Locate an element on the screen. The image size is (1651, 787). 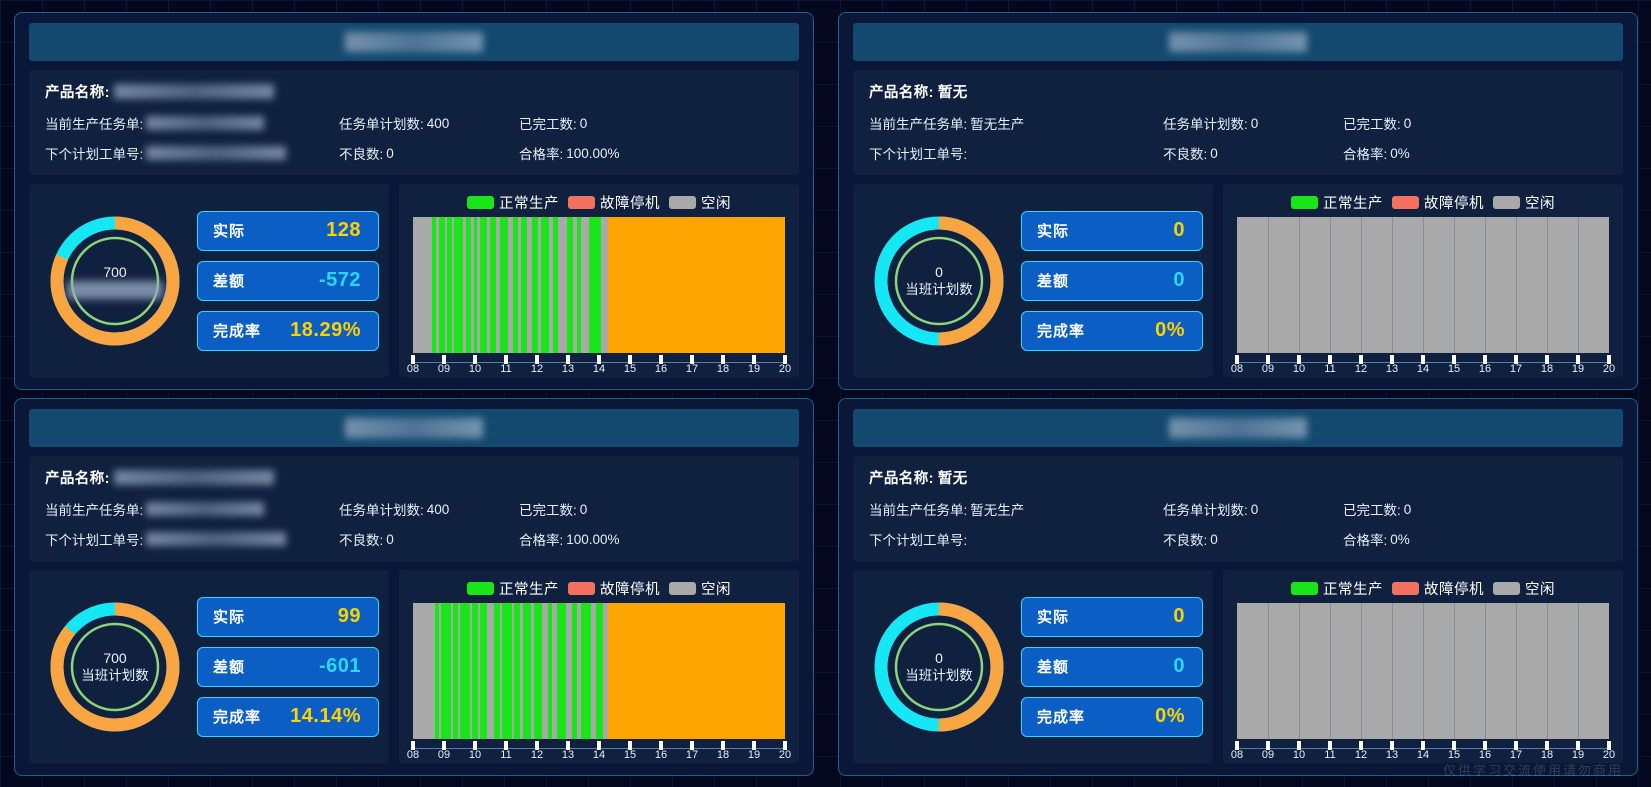
kpi-diff: 差额 -572 is located at coordinates (288, 280).